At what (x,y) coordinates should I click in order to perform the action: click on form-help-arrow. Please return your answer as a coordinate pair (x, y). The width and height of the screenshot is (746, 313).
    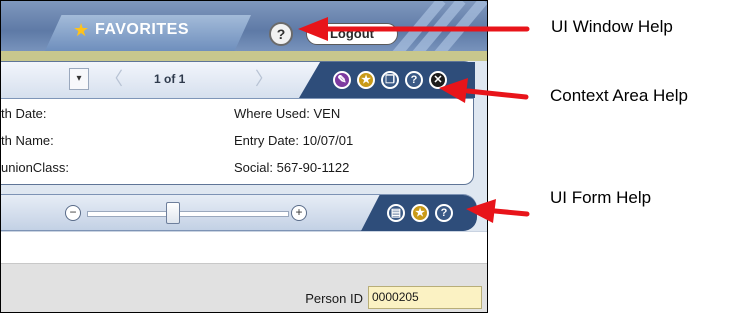
    Looking at the image, I should click on (511, 212).